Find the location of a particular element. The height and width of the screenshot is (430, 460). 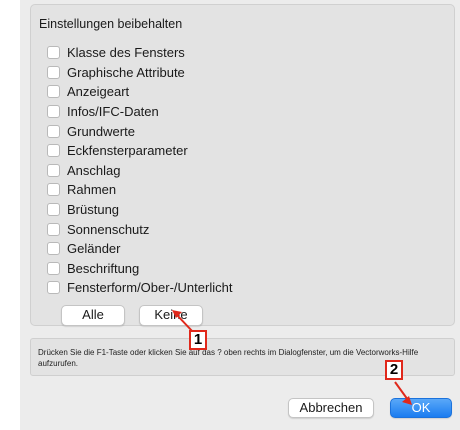

option-anzeigeart: Anzeigeart is located at coordinates (139, 92).